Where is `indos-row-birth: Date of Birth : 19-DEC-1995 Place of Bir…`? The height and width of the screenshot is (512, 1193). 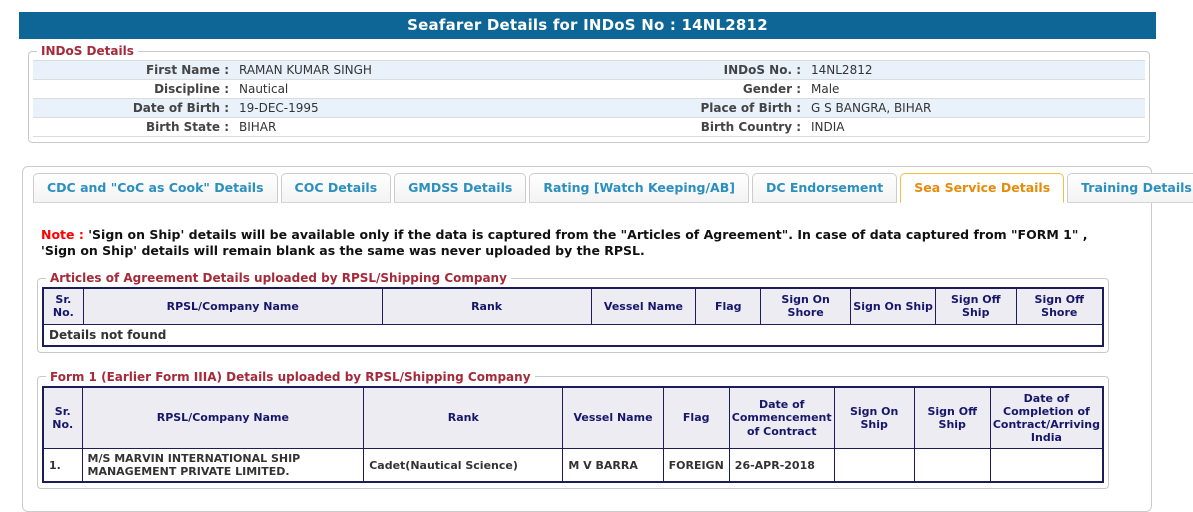 indos-row-birth: Date of Birth : 19-DEC-1995 Place of Bir… is located at coordinates (589, 108).